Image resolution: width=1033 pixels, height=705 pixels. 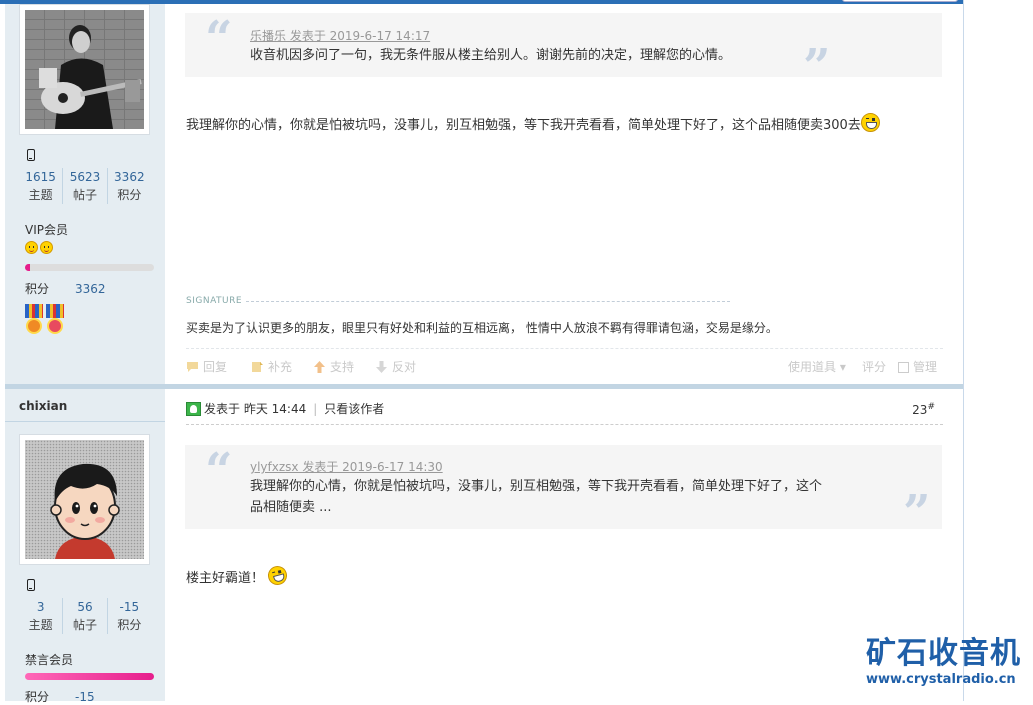 What do you see at coordinates (65, 288) in the screenshot?
I see `post1-points-row: 积分 3362` at bounding box center [65, 288].